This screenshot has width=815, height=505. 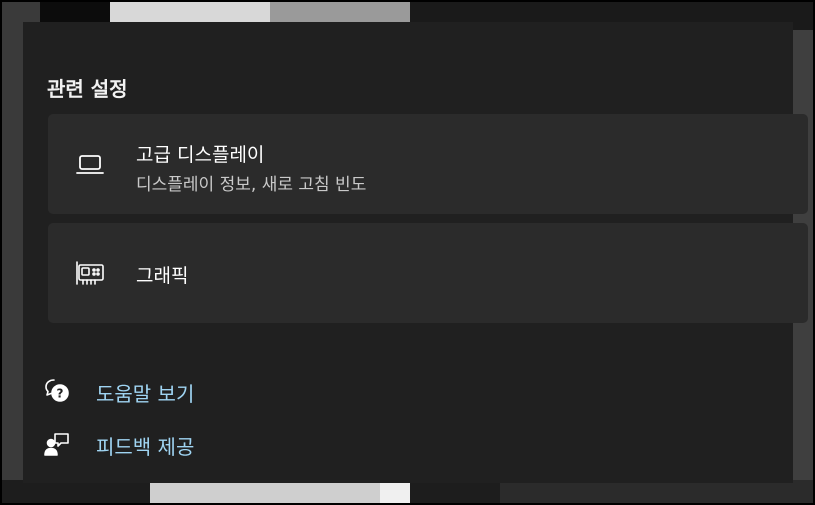 I want to click on card-title: 고급 디스플레이, so click(x=200, y=155).